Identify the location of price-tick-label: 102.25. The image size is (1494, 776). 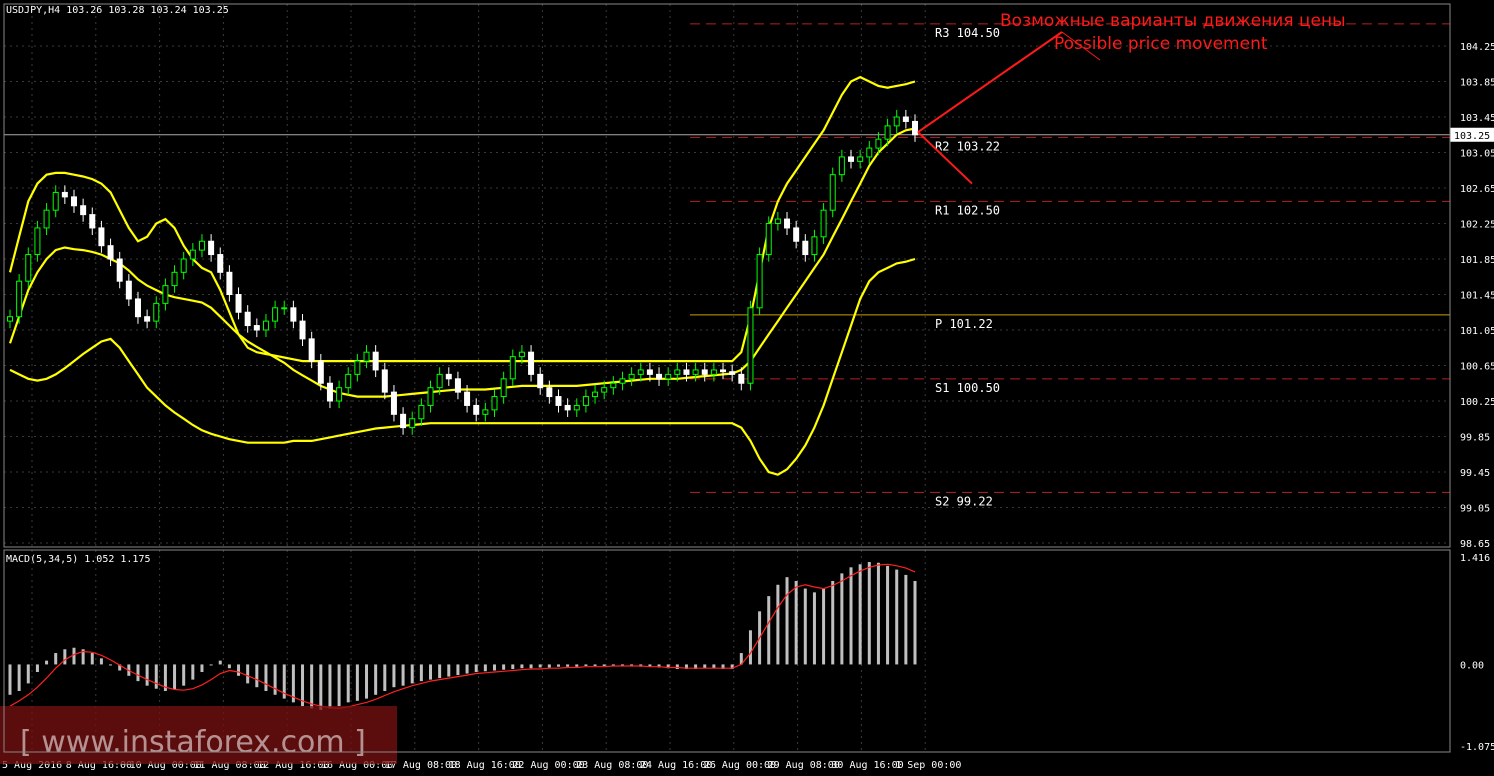
(1477, 225).